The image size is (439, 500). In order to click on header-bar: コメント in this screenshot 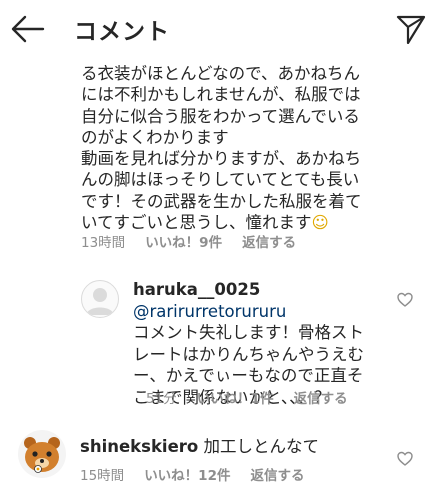, I will do `click(219, 29)`.